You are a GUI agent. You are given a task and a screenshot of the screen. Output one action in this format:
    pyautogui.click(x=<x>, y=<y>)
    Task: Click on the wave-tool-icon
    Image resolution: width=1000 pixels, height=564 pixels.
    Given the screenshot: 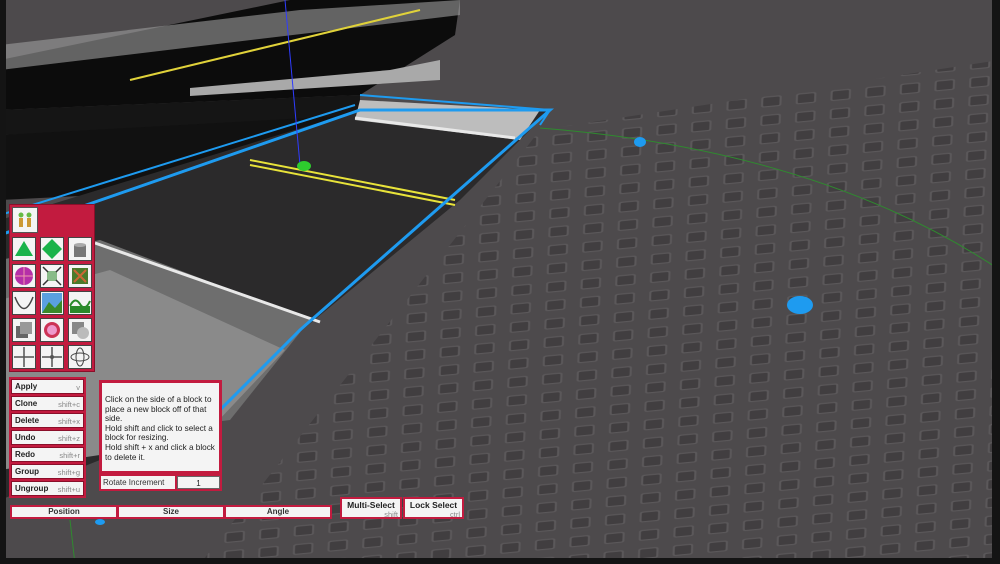 What is the action you would take?
    pyautogui.click(x=80, y=303)
    